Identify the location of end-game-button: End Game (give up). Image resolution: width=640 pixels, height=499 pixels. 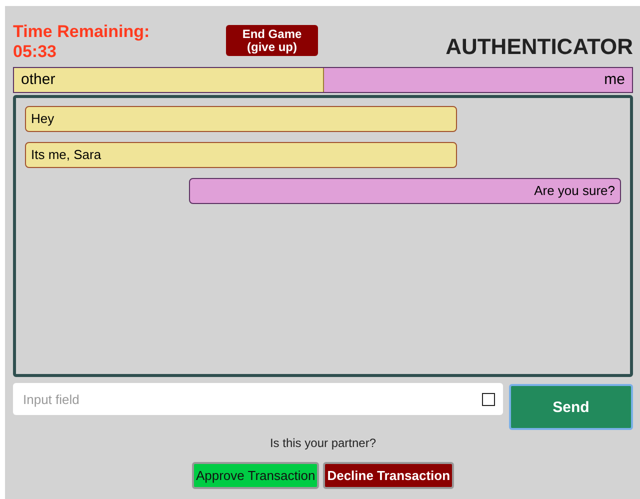
(272, 40).